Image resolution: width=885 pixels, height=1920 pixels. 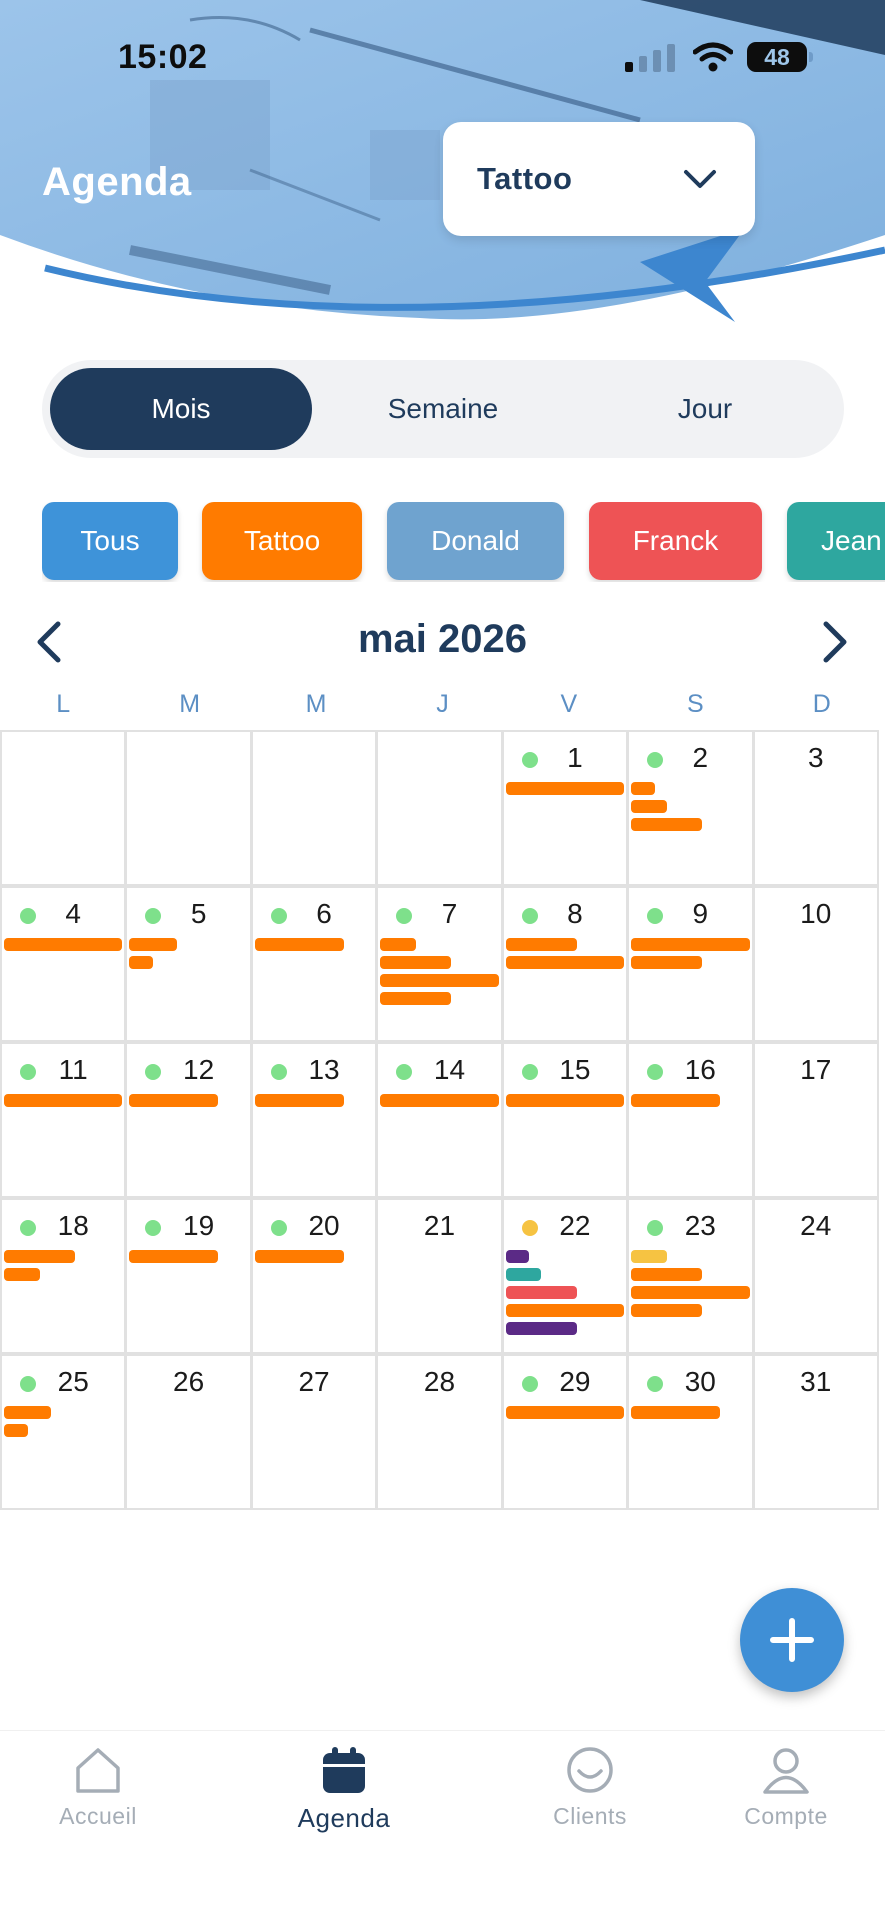 I want to click on calendar-day-cell: 21, so click(x=439, y=1276).